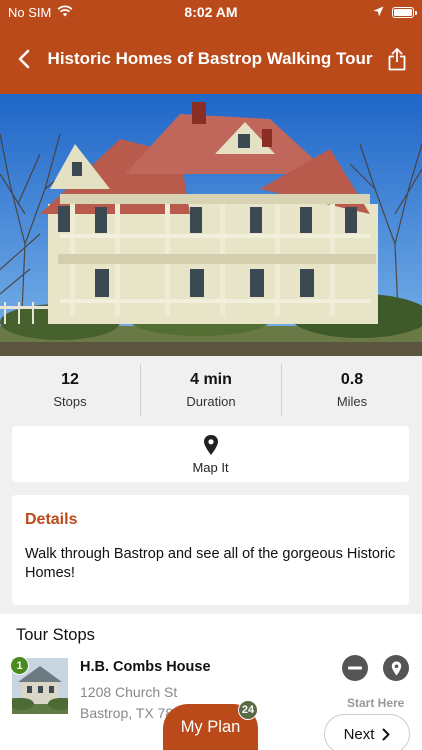  I want to click on map-it-button: Map It, so click(210, 454).